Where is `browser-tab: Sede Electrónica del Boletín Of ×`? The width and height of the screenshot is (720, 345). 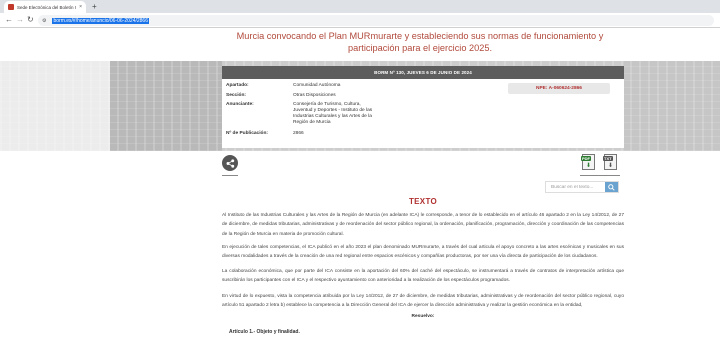
browser-tab: Sede Electrónica del Boletín Of × is located at coordinates (45, 7).